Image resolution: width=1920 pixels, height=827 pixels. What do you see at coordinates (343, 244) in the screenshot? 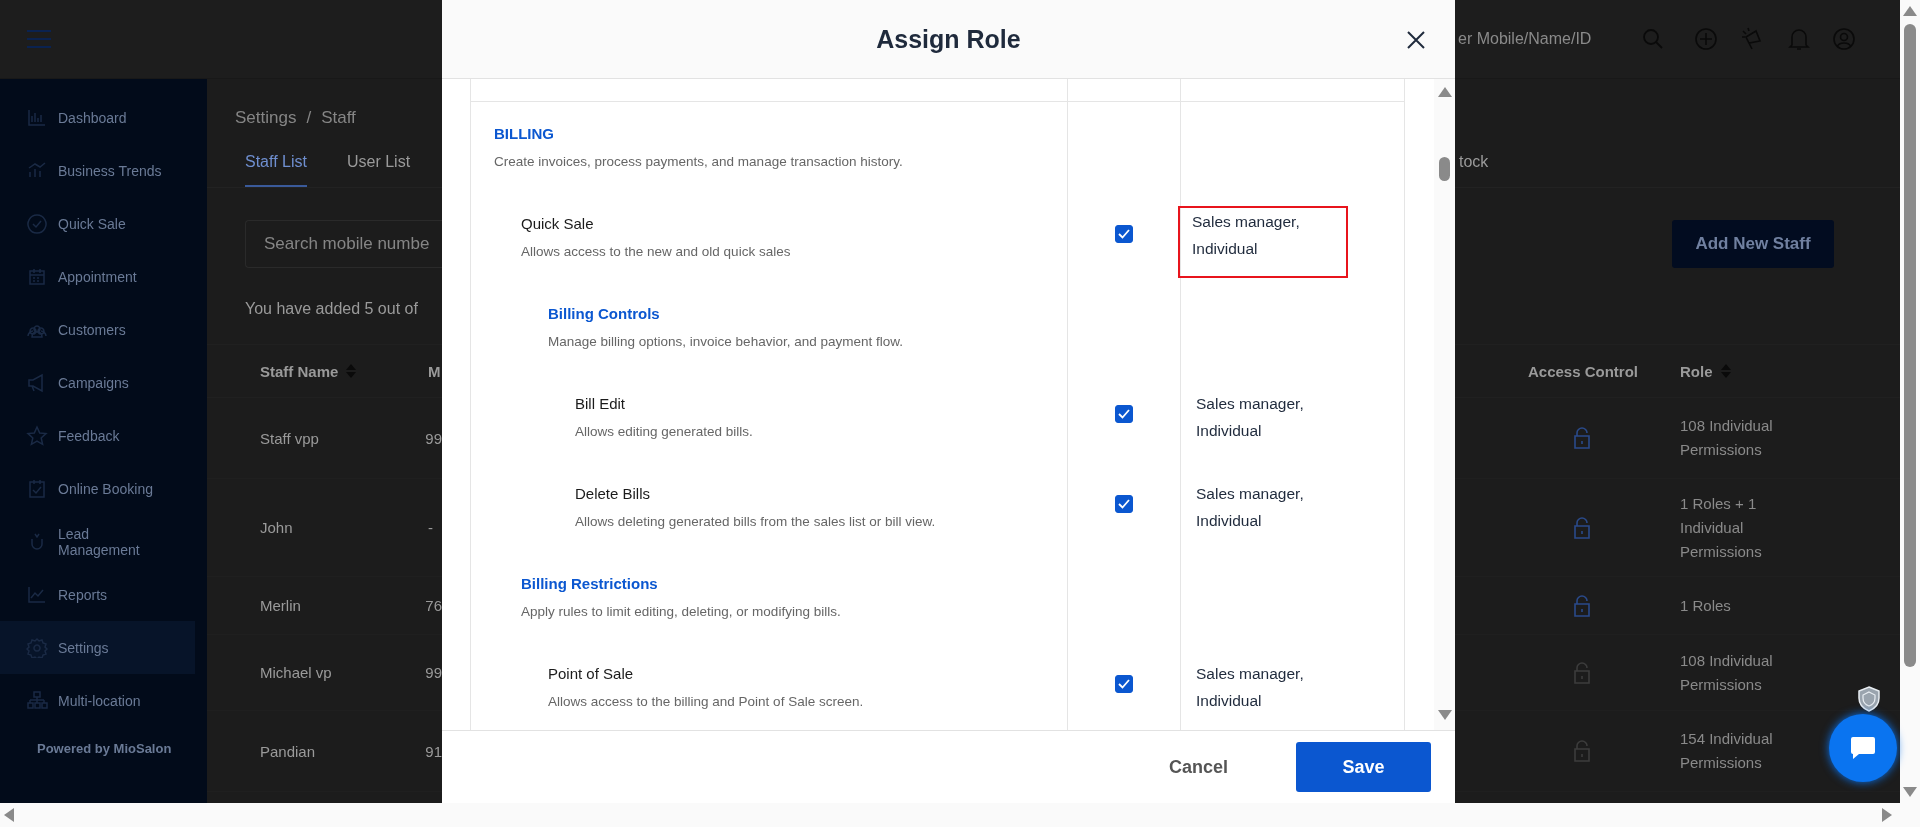
I see `search-field: Search mobile numbe` at bounding box center [343, 244].